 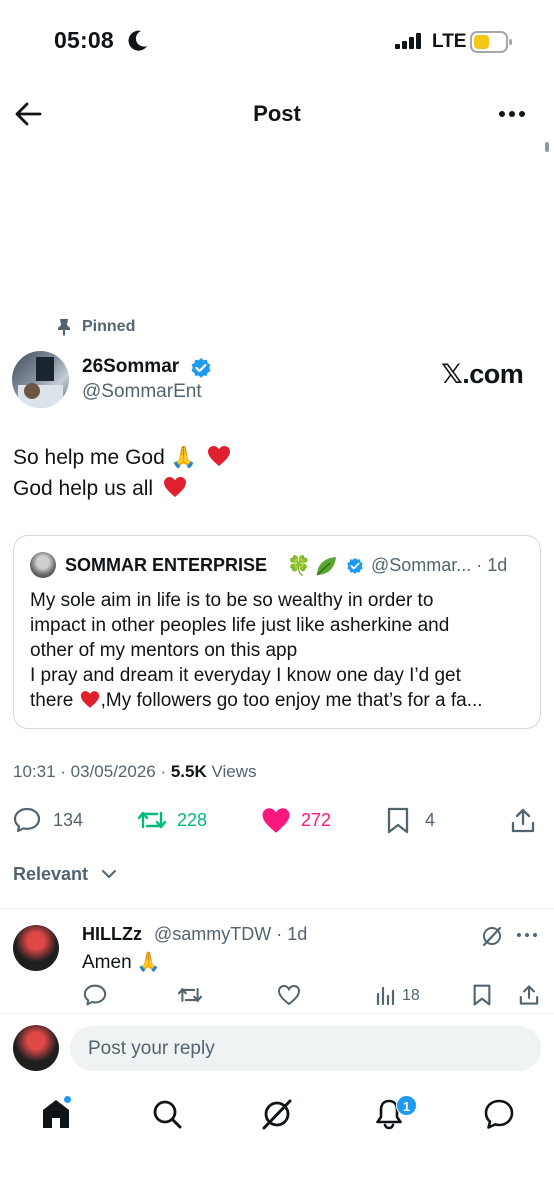 What do you see at coordinates (68, 820) in the screenshot?
I see `reply-count: 134` at bounding box center [68, 820].